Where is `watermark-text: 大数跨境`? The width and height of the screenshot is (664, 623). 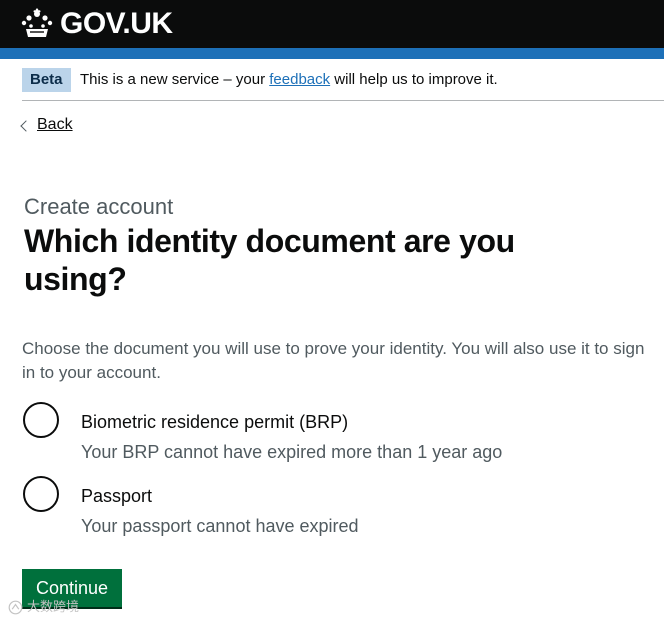
watermark-text: 大数跨境 is located at coordinates (53, 606).